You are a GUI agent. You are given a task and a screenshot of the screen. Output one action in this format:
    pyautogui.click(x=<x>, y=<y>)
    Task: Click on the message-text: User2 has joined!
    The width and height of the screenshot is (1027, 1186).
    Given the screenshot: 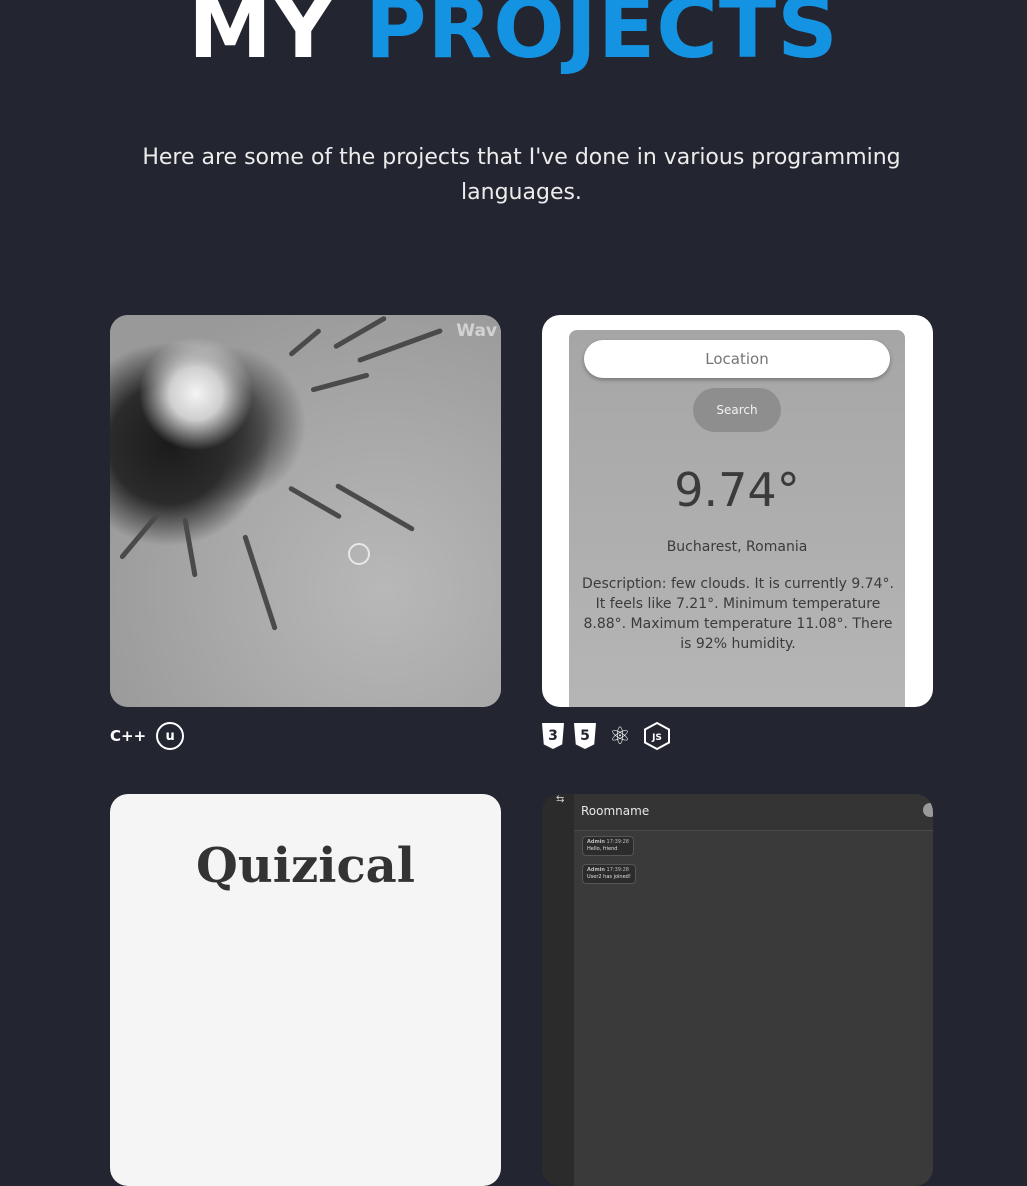 What is the action you would take?
    pyautogui.click(x=609, y=877)
    